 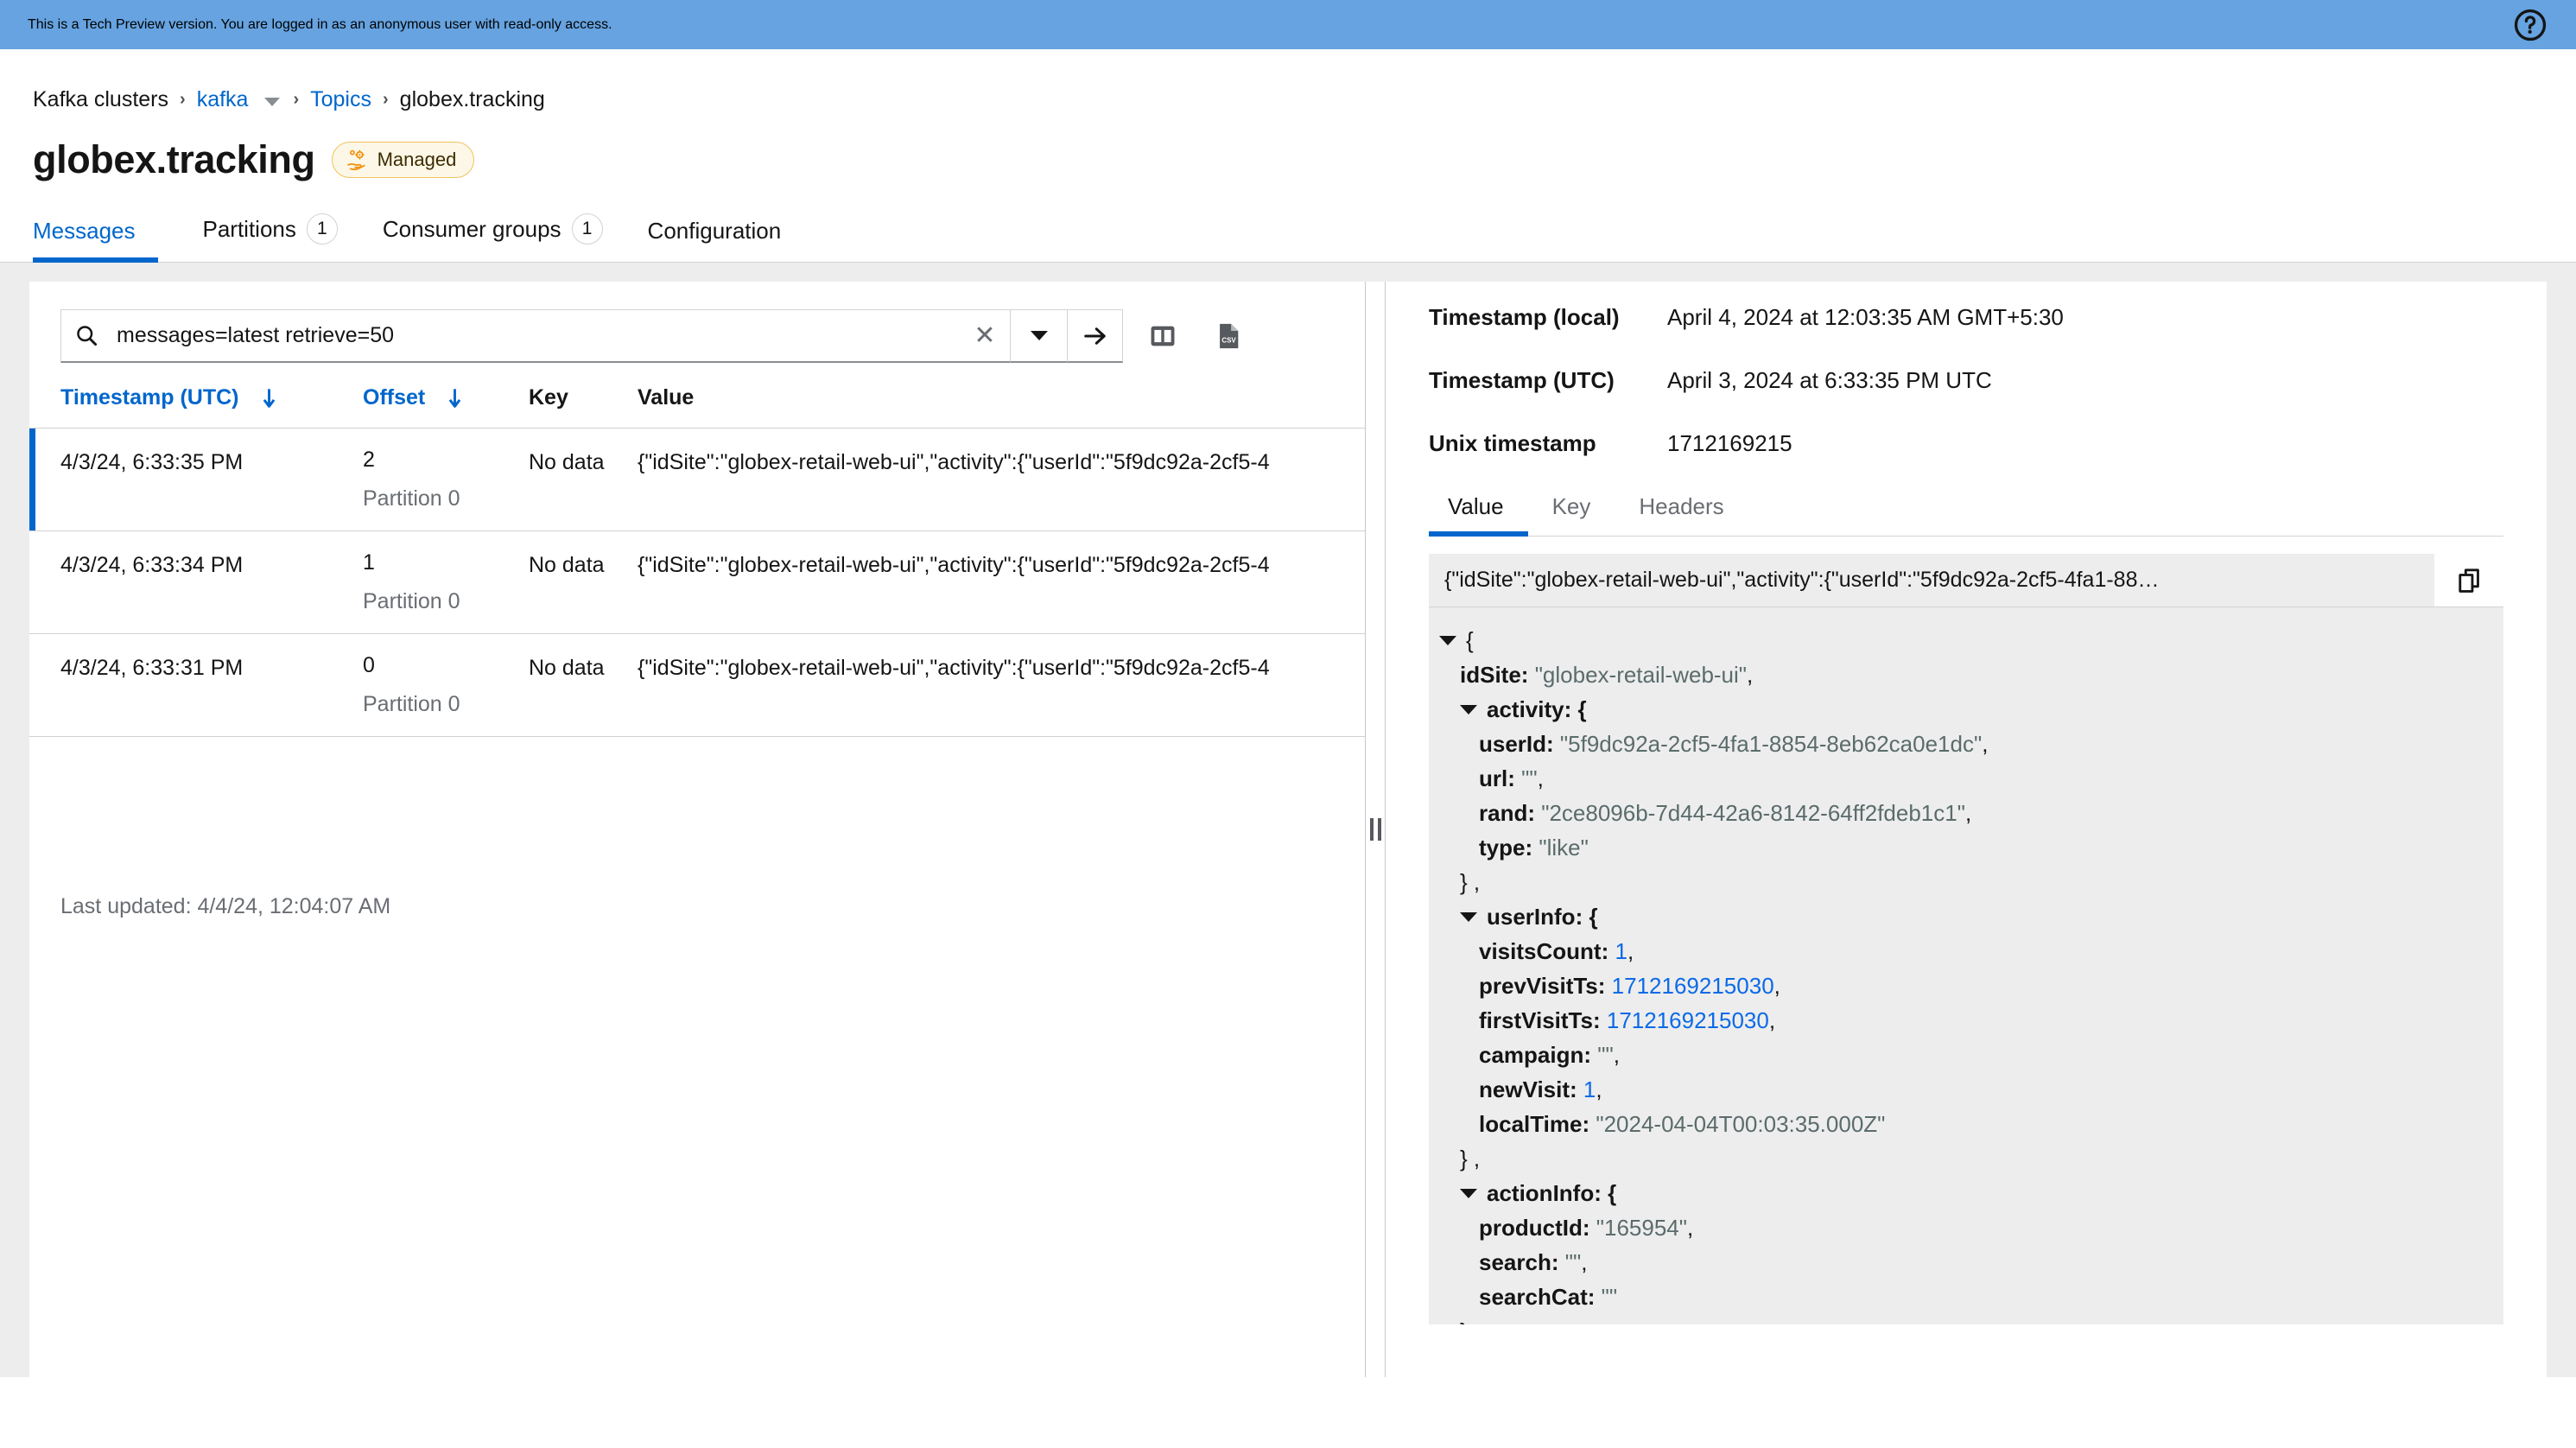 I want to click on json-line-firstVisitTs: firstVisitTs: 1712169215030,, so click(x=1966, y=1020).